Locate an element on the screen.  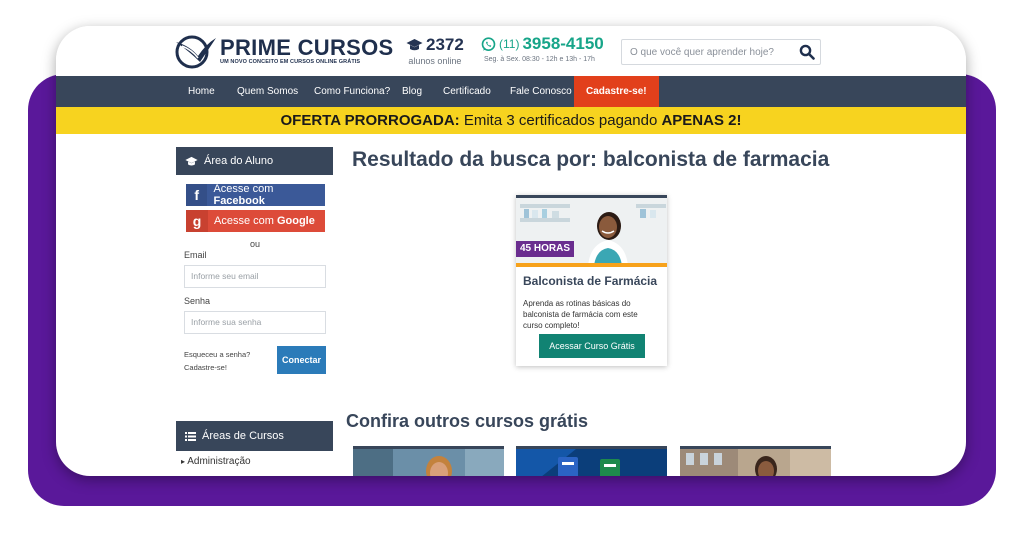
offer-strong: APENAS 2! is located at coordinates (701, 120).